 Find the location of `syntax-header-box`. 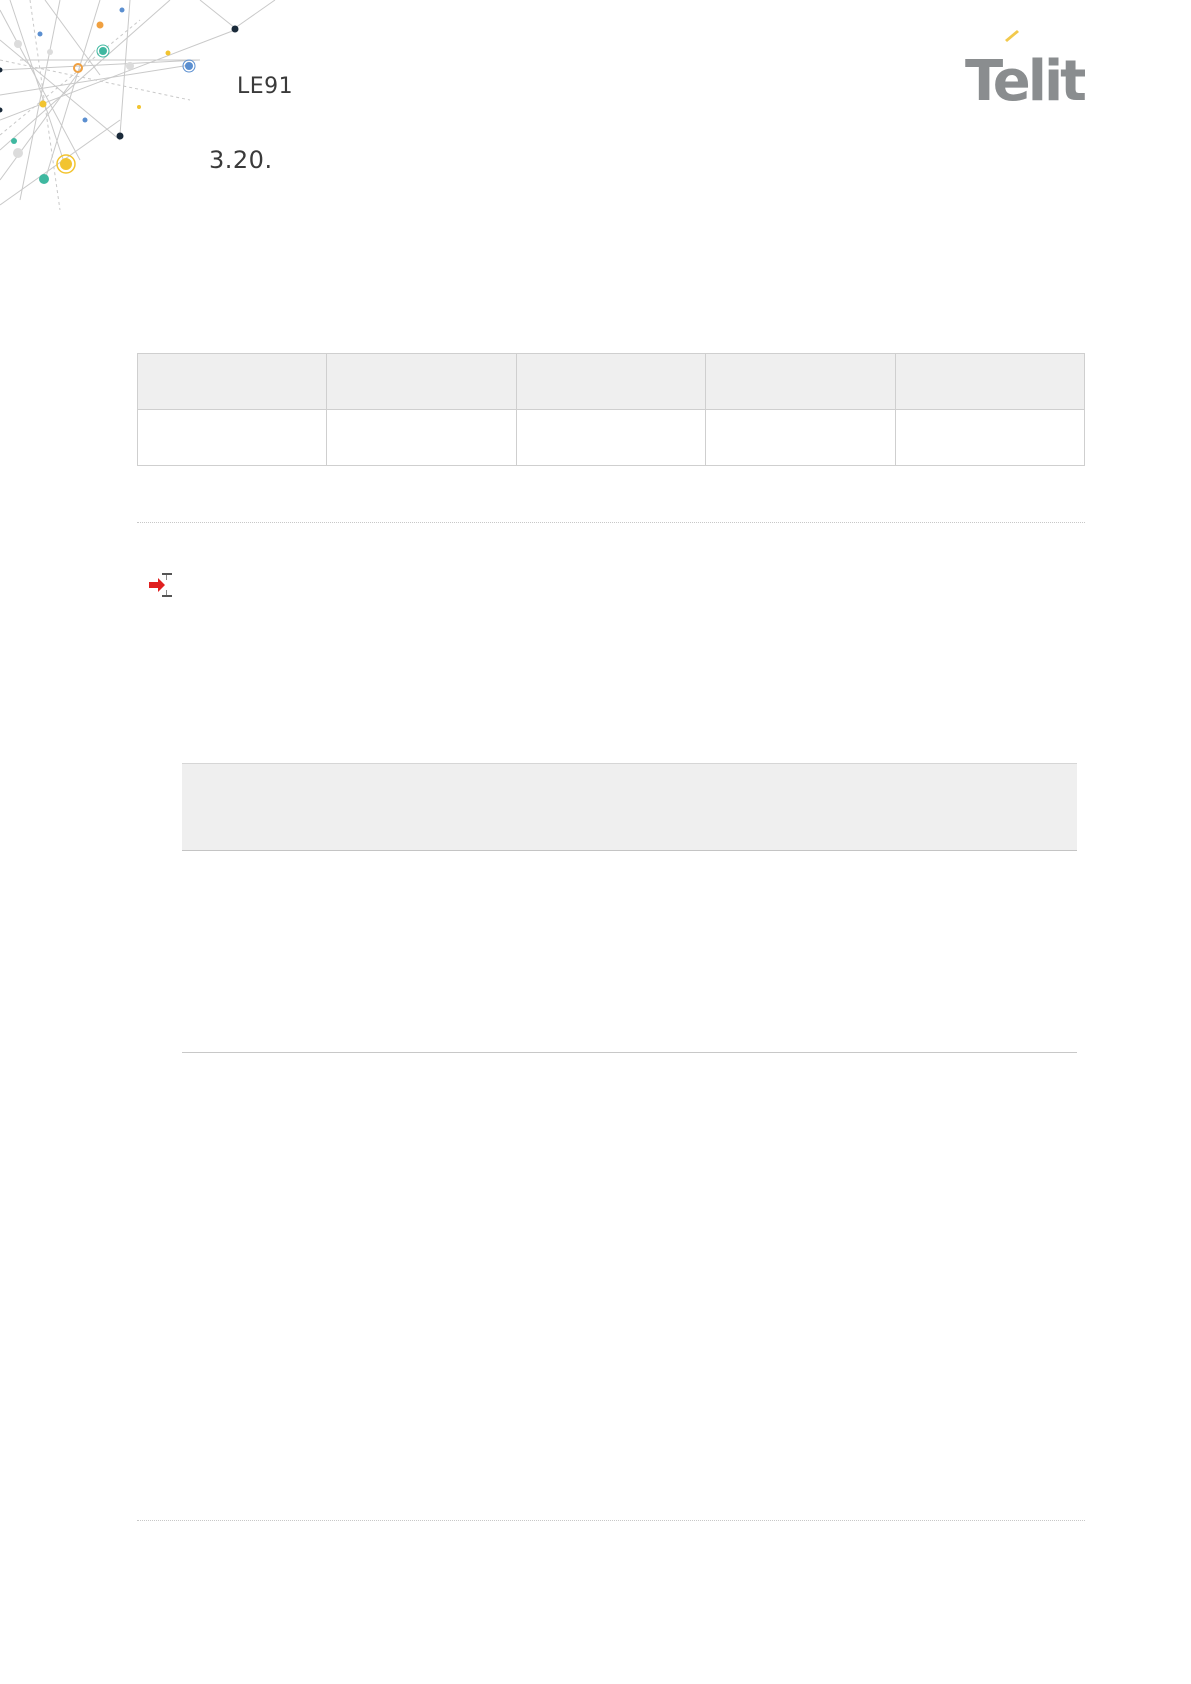

syntax-header-box is located at coordinates (629, 807).